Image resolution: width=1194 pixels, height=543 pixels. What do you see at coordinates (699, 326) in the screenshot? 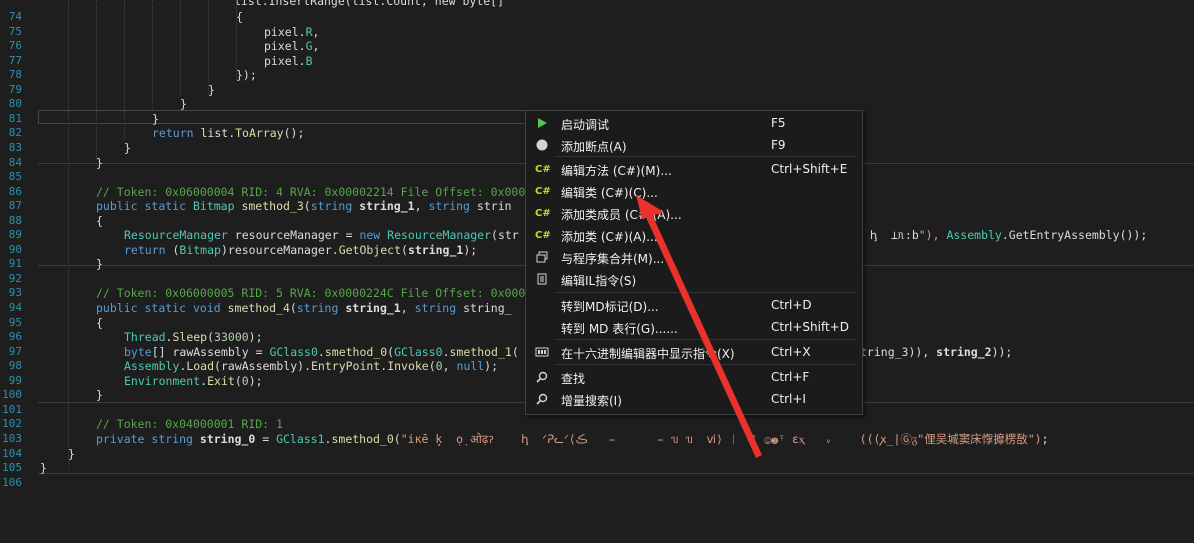
I see `annotation-arrow` at bounding box center [699, 326].